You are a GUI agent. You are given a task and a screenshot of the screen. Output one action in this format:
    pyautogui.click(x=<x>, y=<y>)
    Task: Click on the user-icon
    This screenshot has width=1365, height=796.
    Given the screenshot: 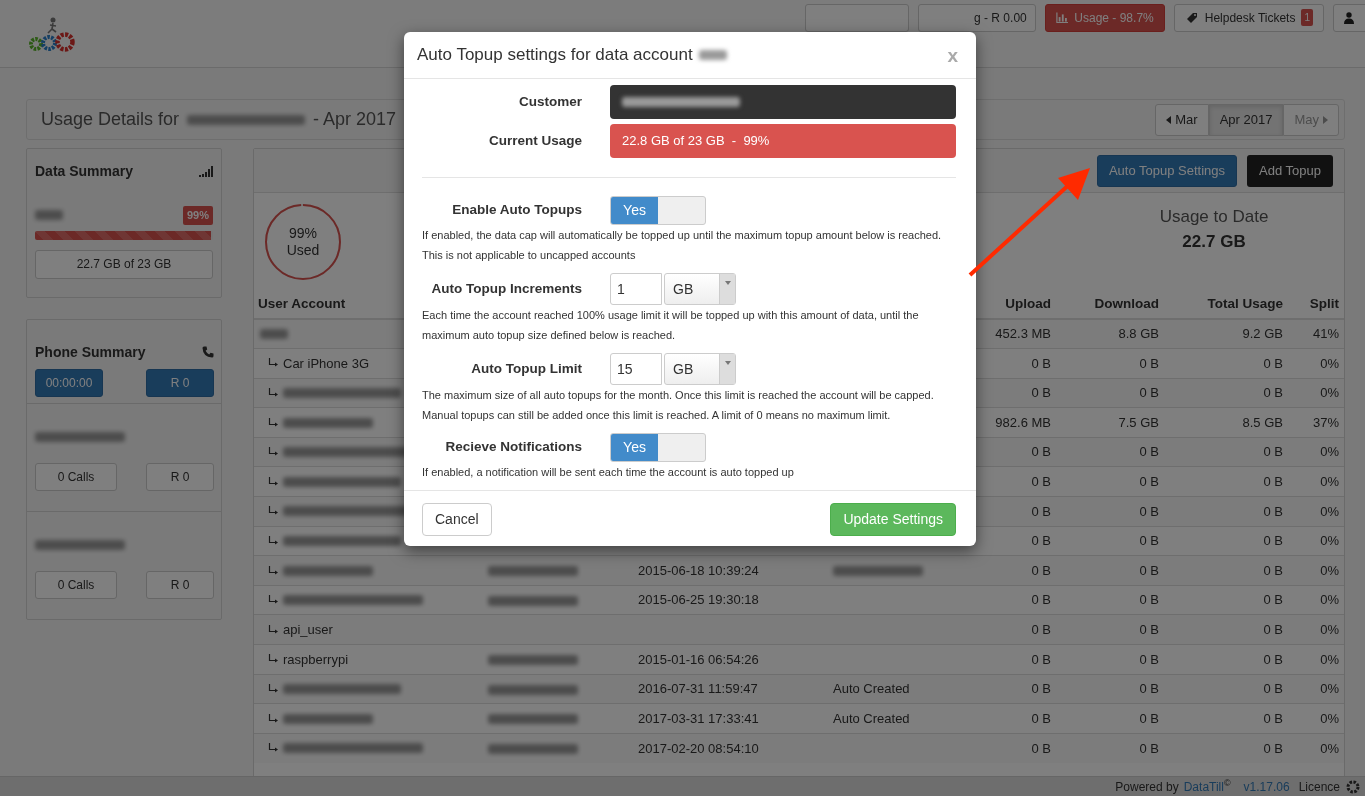 What is the action you would take?
    pyautogui.click(x=1349, y=17)
    